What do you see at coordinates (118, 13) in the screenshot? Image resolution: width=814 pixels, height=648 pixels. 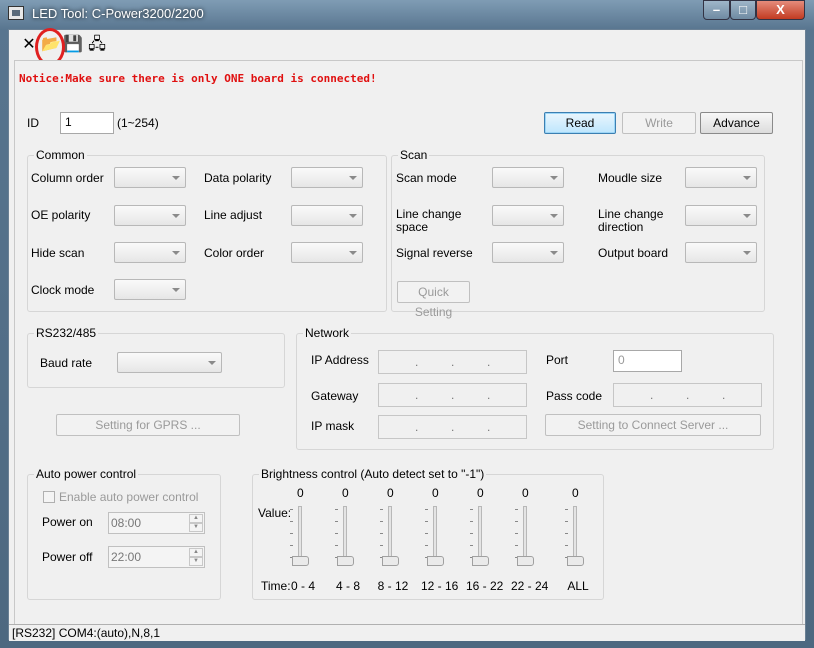 I see `window-title: LED Tool: C-Power3200/2200` at bounding box center [118, 13].